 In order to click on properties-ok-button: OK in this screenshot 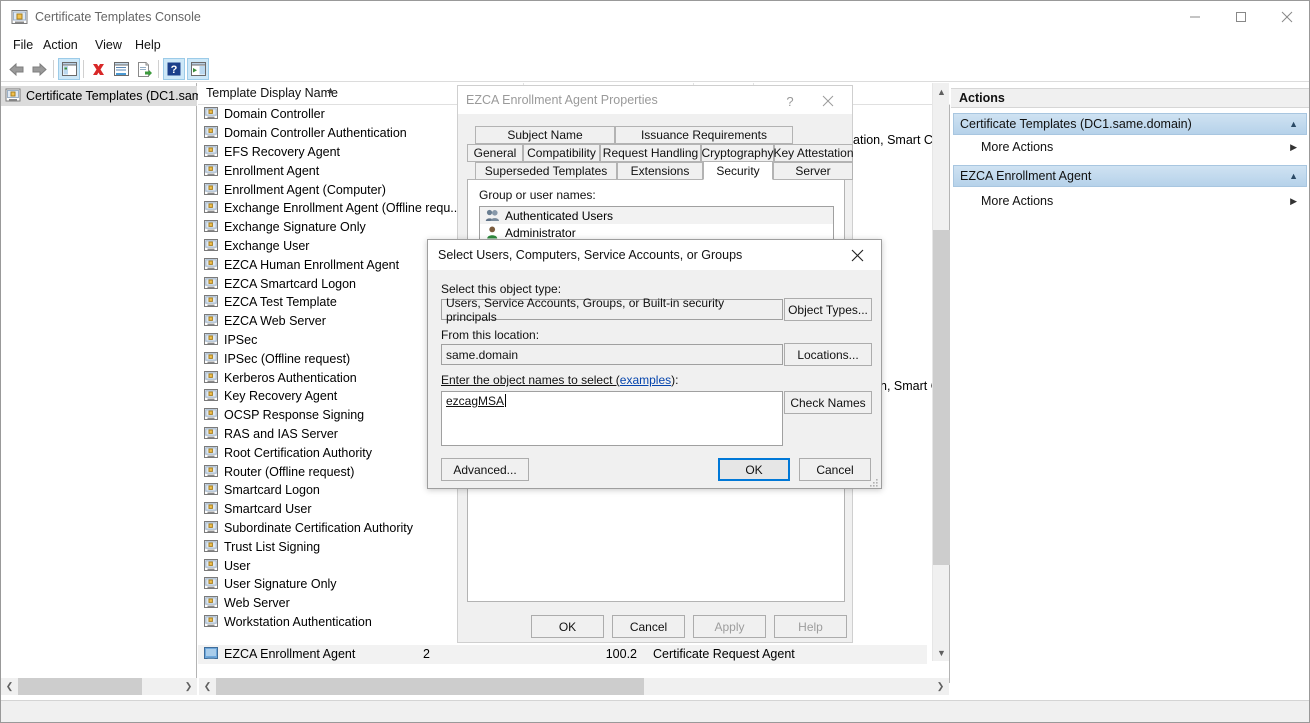, I will do `click(567, 626)`.